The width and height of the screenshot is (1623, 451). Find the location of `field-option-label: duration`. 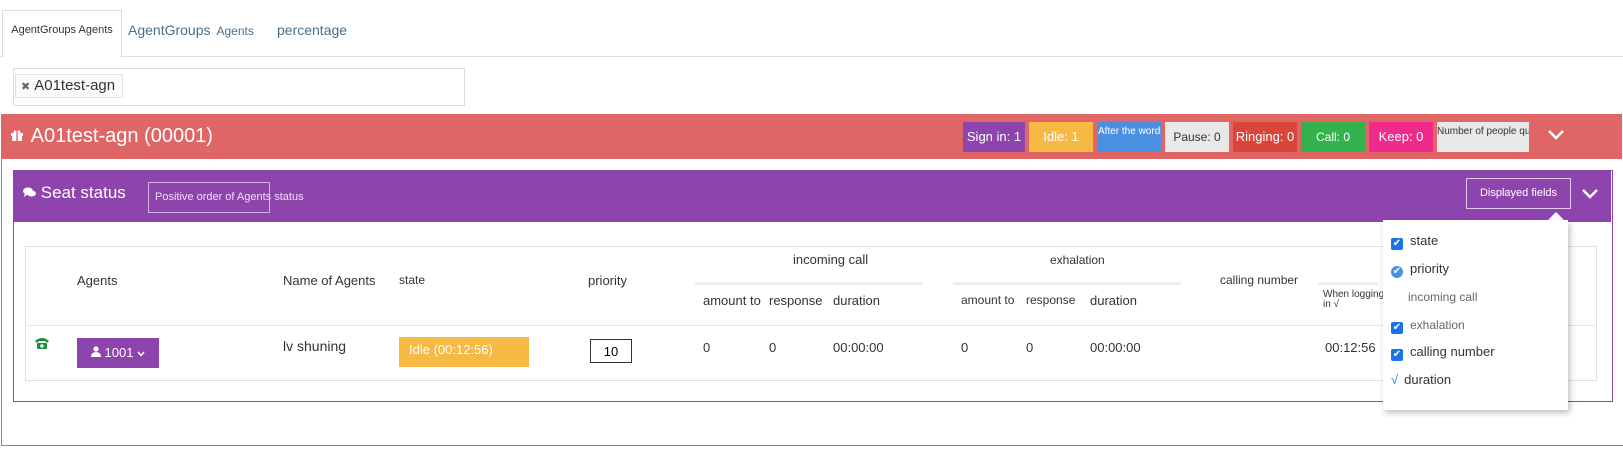

field-option-label: duration is located at coordinates (1428, 379).